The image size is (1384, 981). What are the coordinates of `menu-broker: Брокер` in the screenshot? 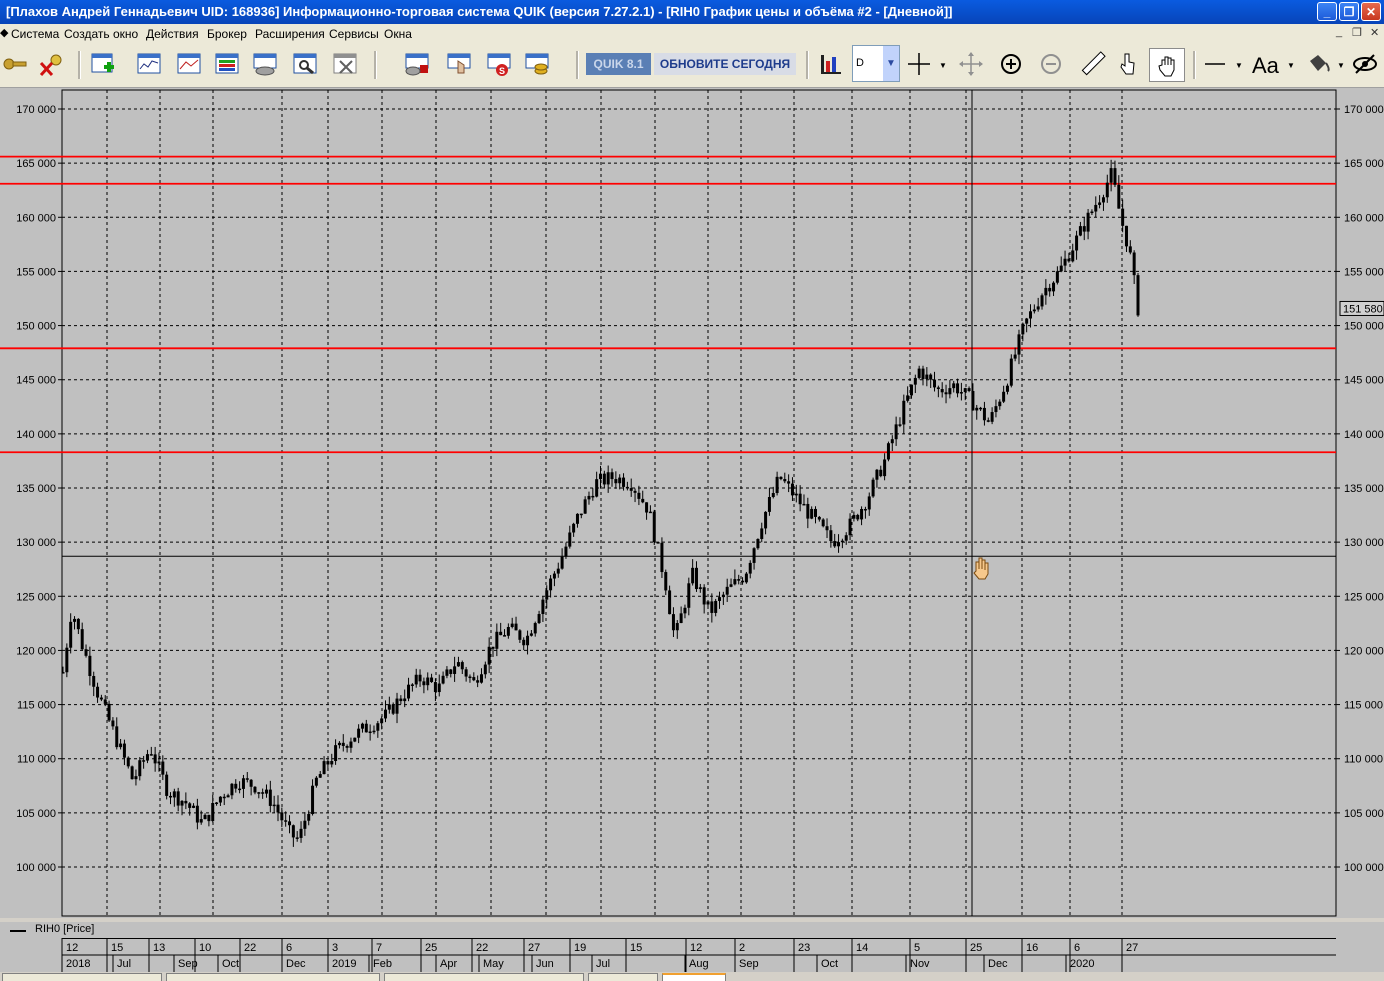 It's located at (227, 34).